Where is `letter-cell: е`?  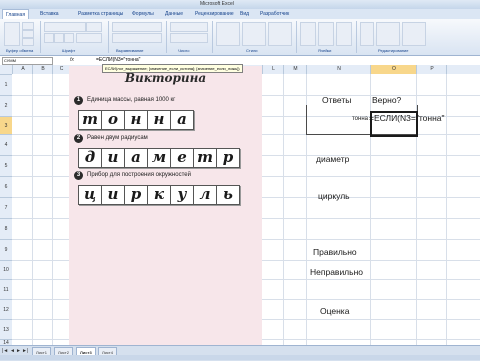
letter-cell: е is located at coordinates (182, 158).